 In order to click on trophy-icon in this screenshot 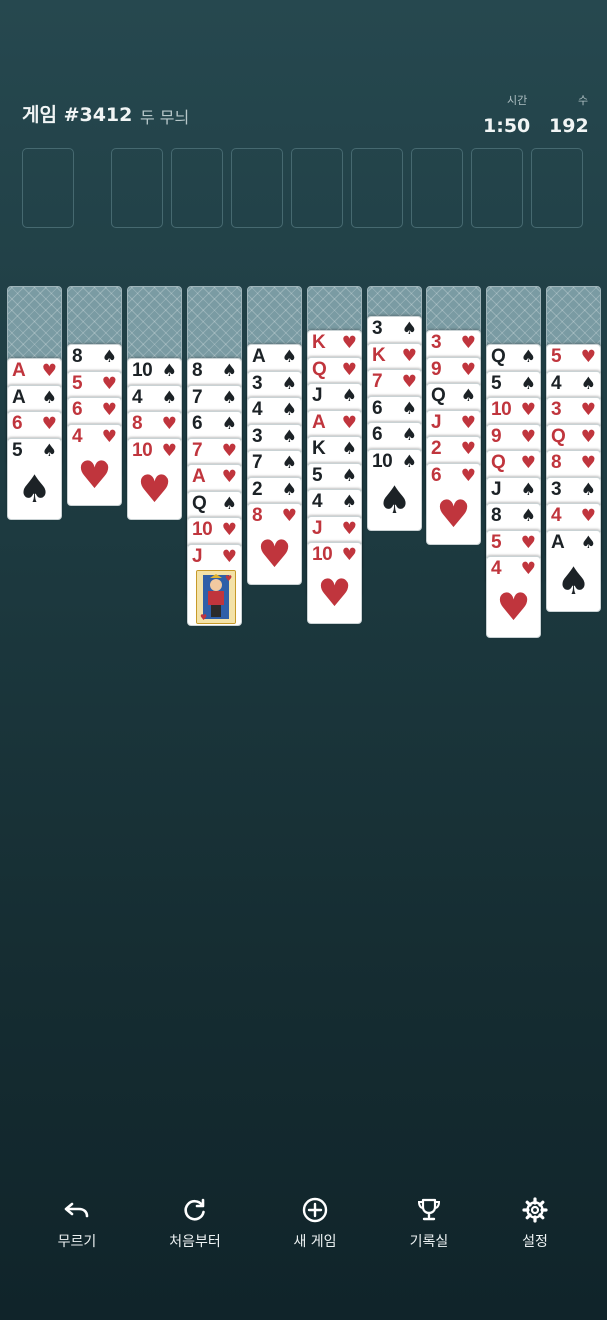, I will do `click(429, 1210)`.